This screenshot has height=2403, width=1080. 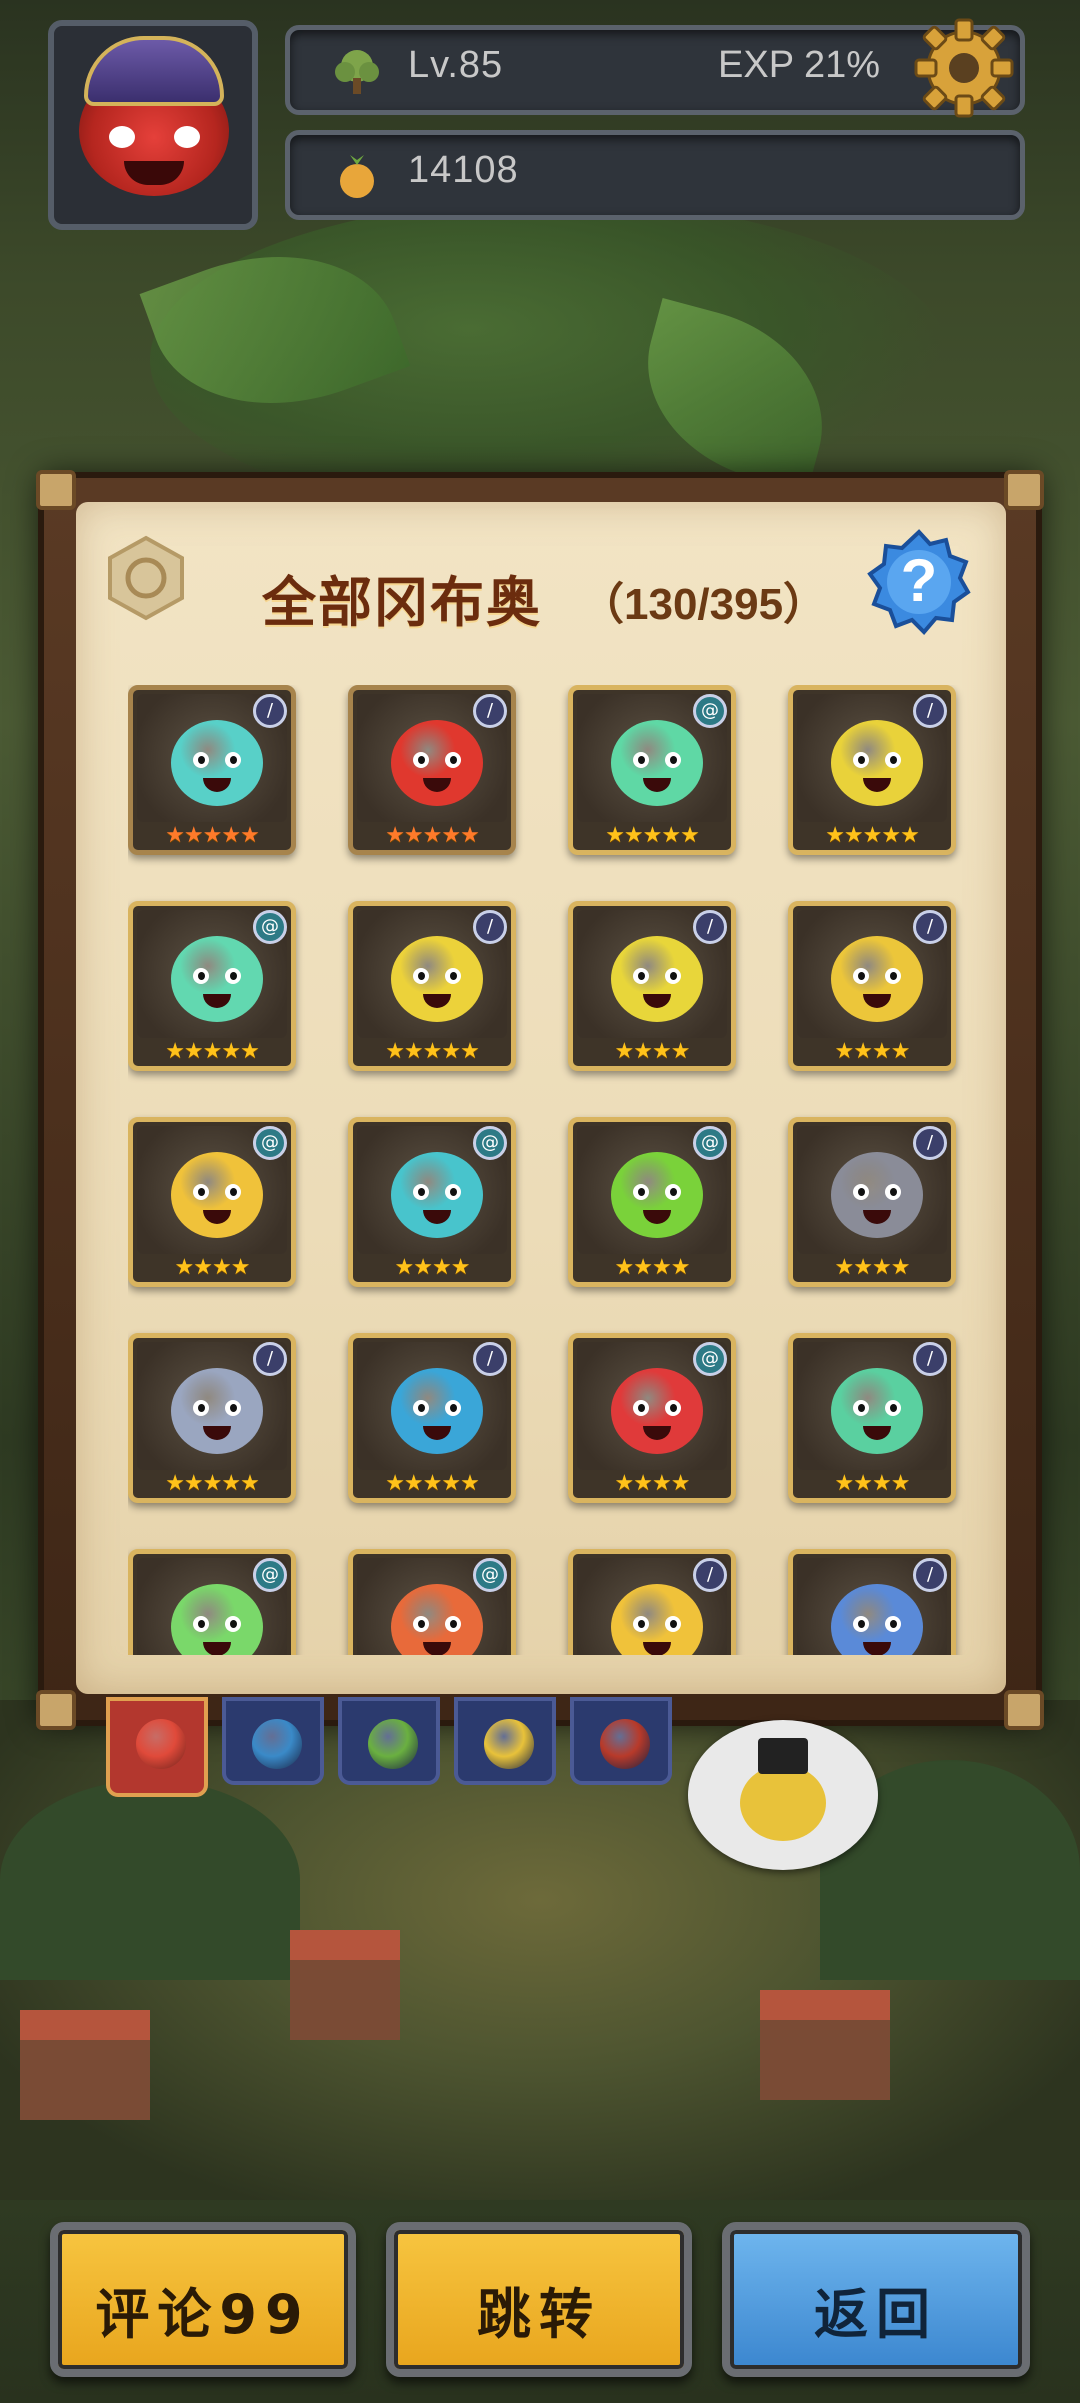 What do you see at coordinates (539, 2314) in the screenshot?
I see `jump-button-label: 跳转` at bounding box center [539, 2314].